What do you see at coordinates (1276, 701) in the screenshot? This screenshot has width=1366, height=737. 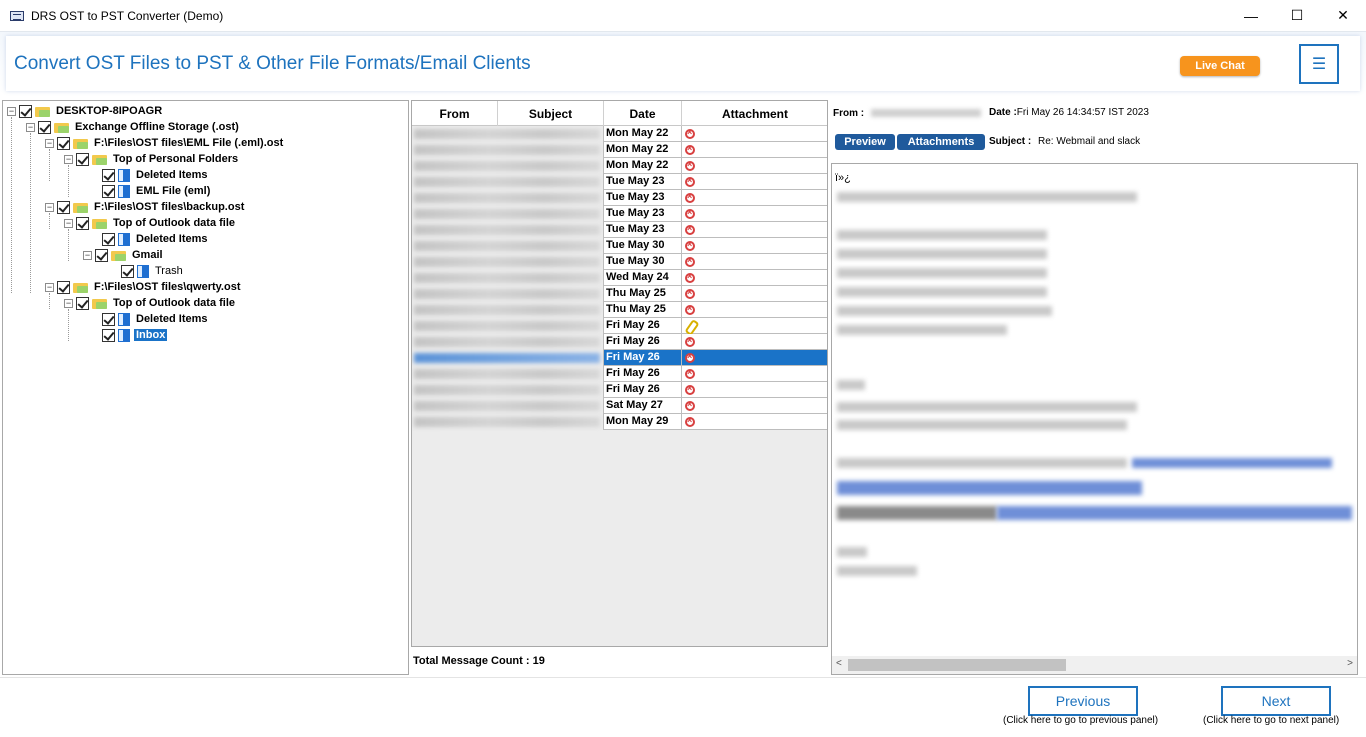 I see `next-button: Next` at bounding box center [1276, 701].